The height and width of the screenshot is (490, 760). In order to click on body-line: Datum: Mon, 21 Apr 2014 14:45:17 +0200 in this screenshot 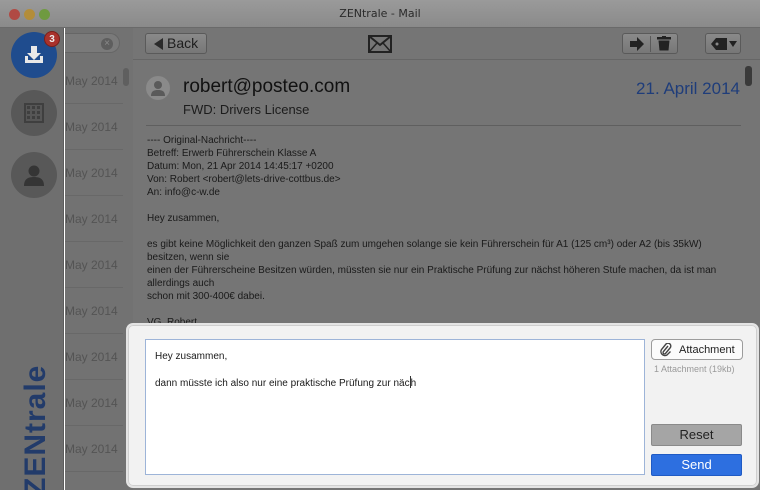, I will do `click(240, 166)`.